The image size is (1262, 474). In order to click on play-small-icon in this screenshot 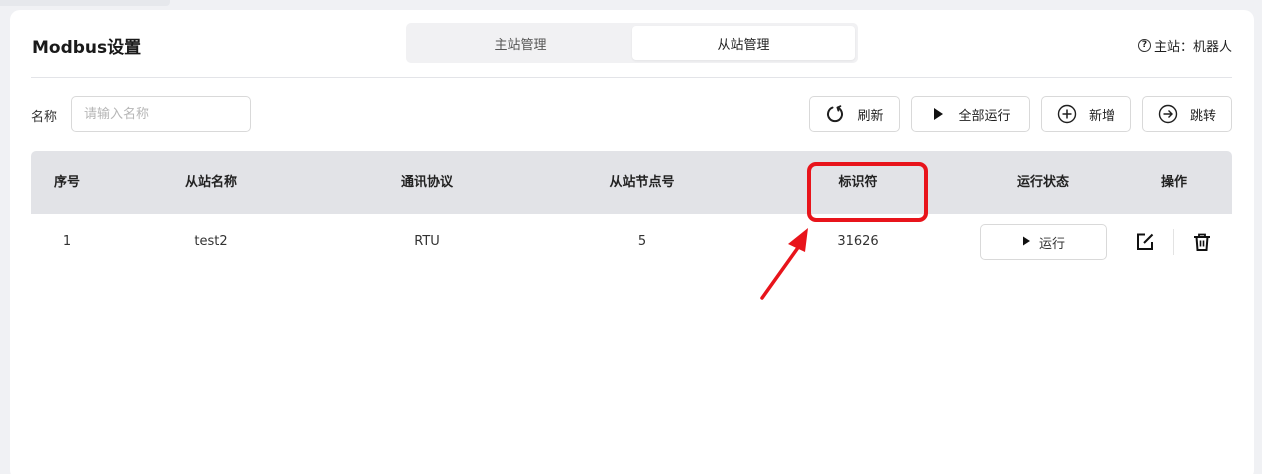, I will do `click(1026, 242)`.